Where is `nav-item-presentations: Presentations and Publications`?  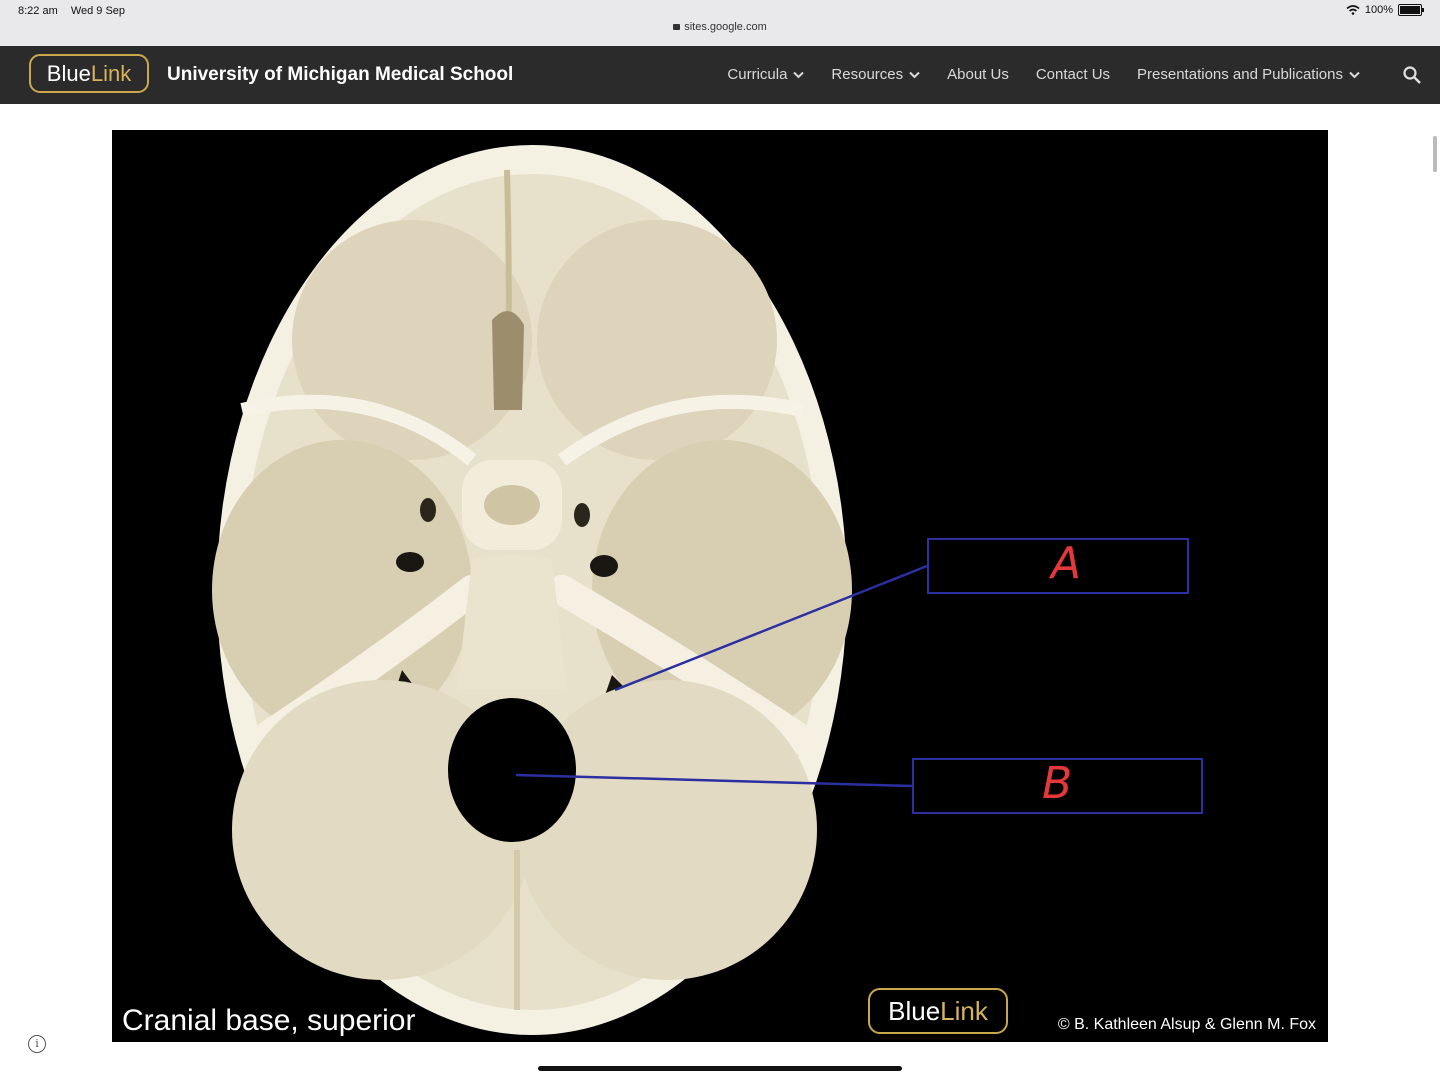
nav-item-presentations: Presentations and Publications is located at coordinates (1248, 74).